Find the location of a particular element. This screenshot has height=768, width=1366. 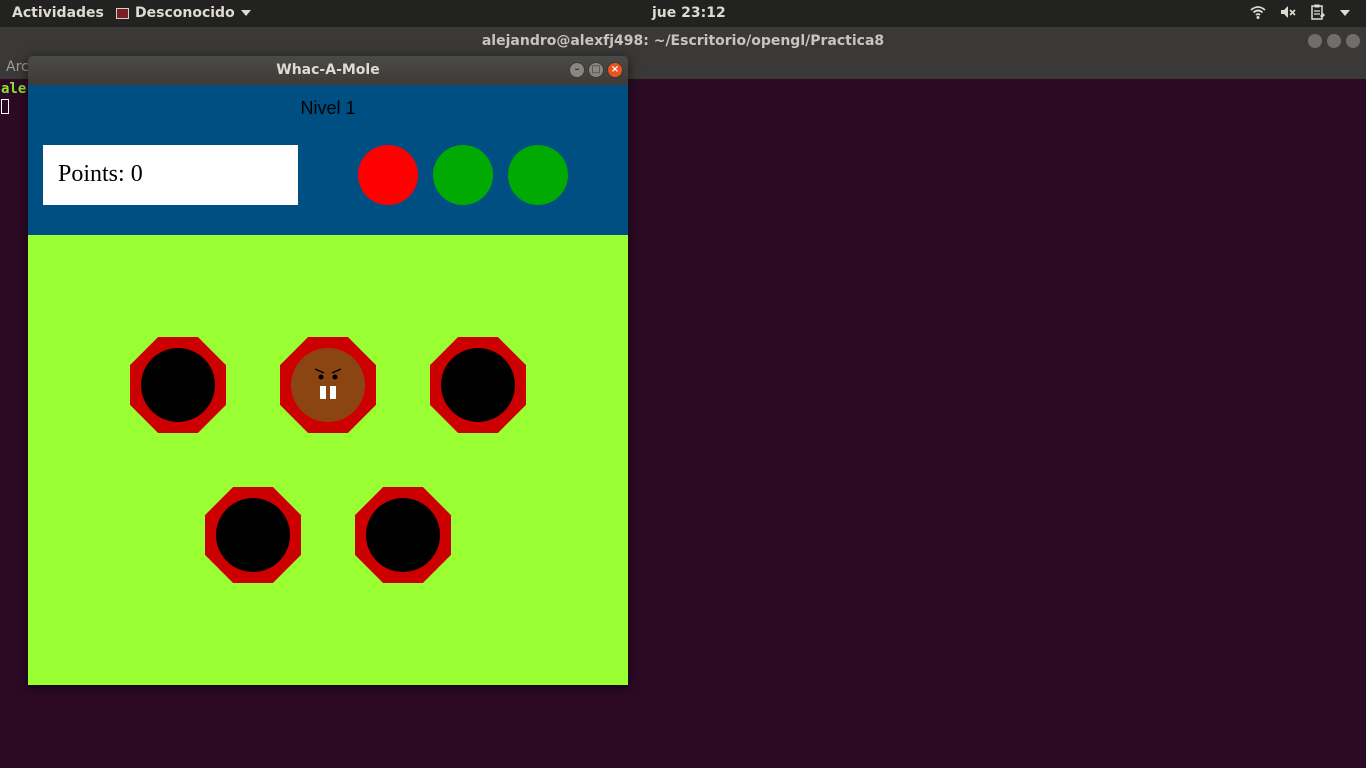

clock: jue 23:12 is located at coordinates (689, 13).